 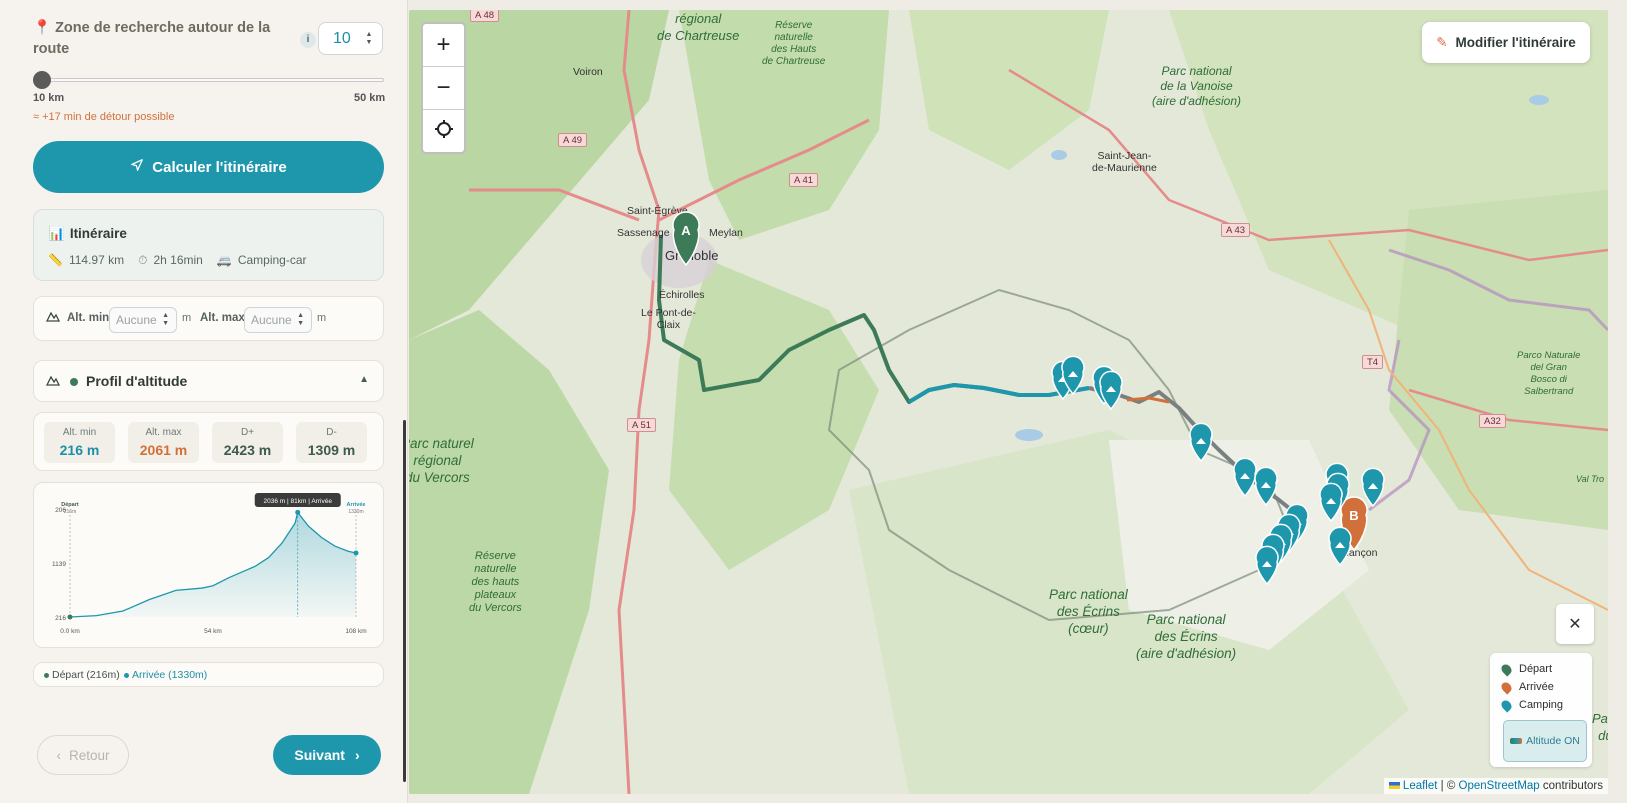 I want to click on stat-value: 2061 m, so click(x=163, y=450).